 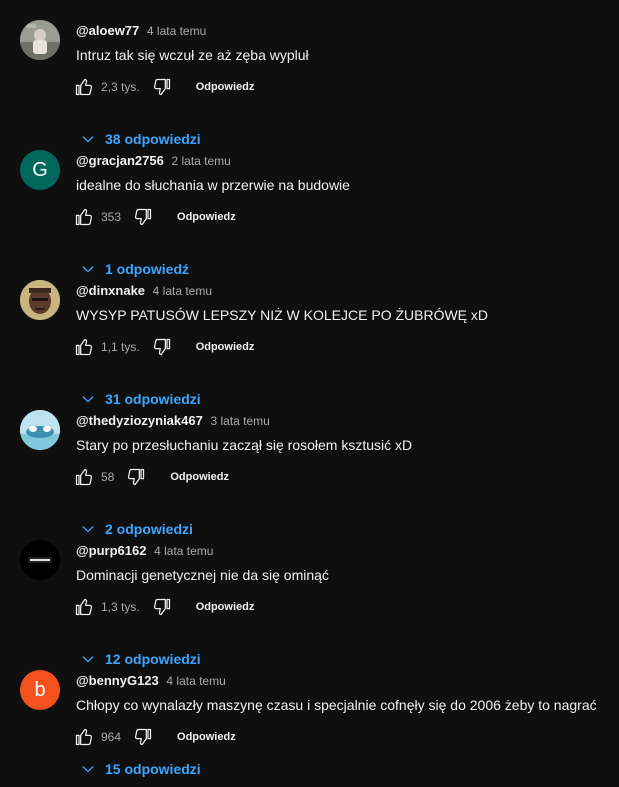 I want to click on comment-author: @gracjan2756, so click(x=120, y=160).